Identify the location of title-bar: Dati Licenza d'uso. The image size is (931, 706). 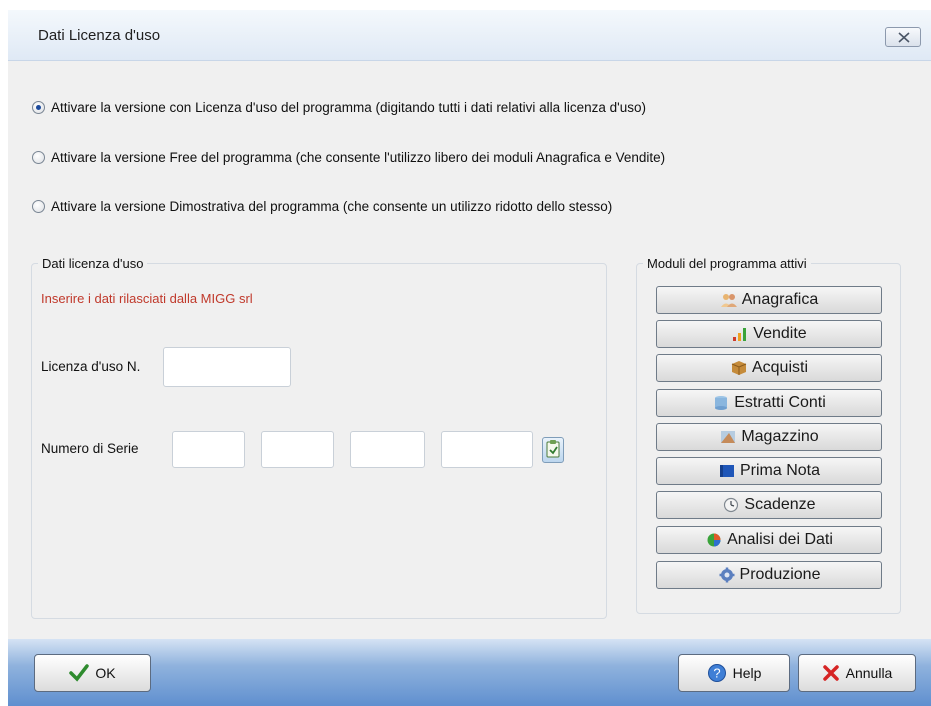
(469, 35).